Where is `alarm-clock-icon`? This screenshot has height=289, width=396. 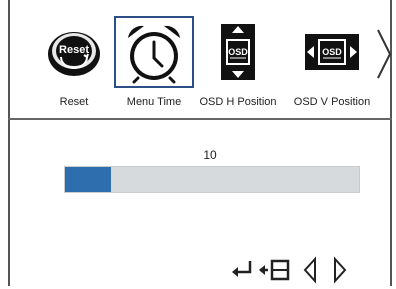 alarm-clock-icon is located at coordinates (154, 54).